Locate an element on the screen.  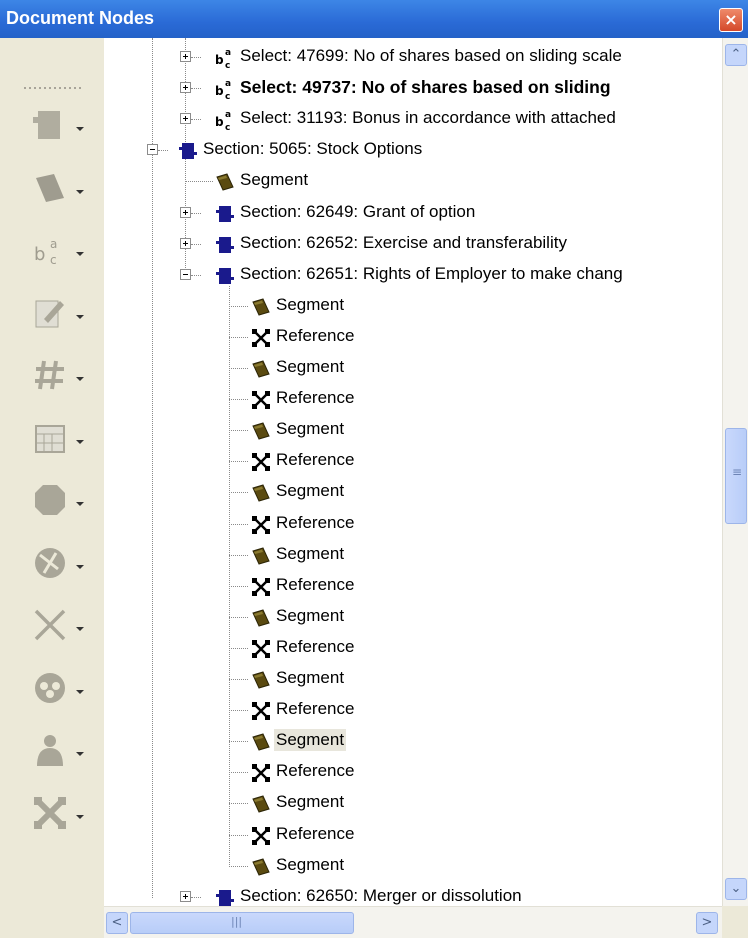
tool-button-collapse is located at coordinates (62, 815).